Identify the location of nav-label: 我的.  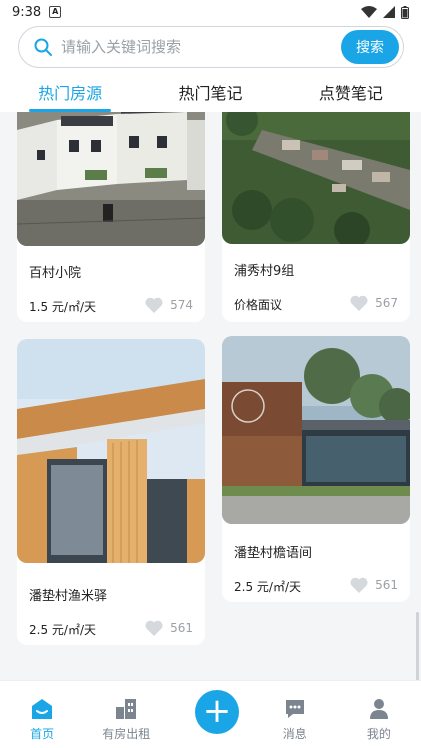
(378, 734).